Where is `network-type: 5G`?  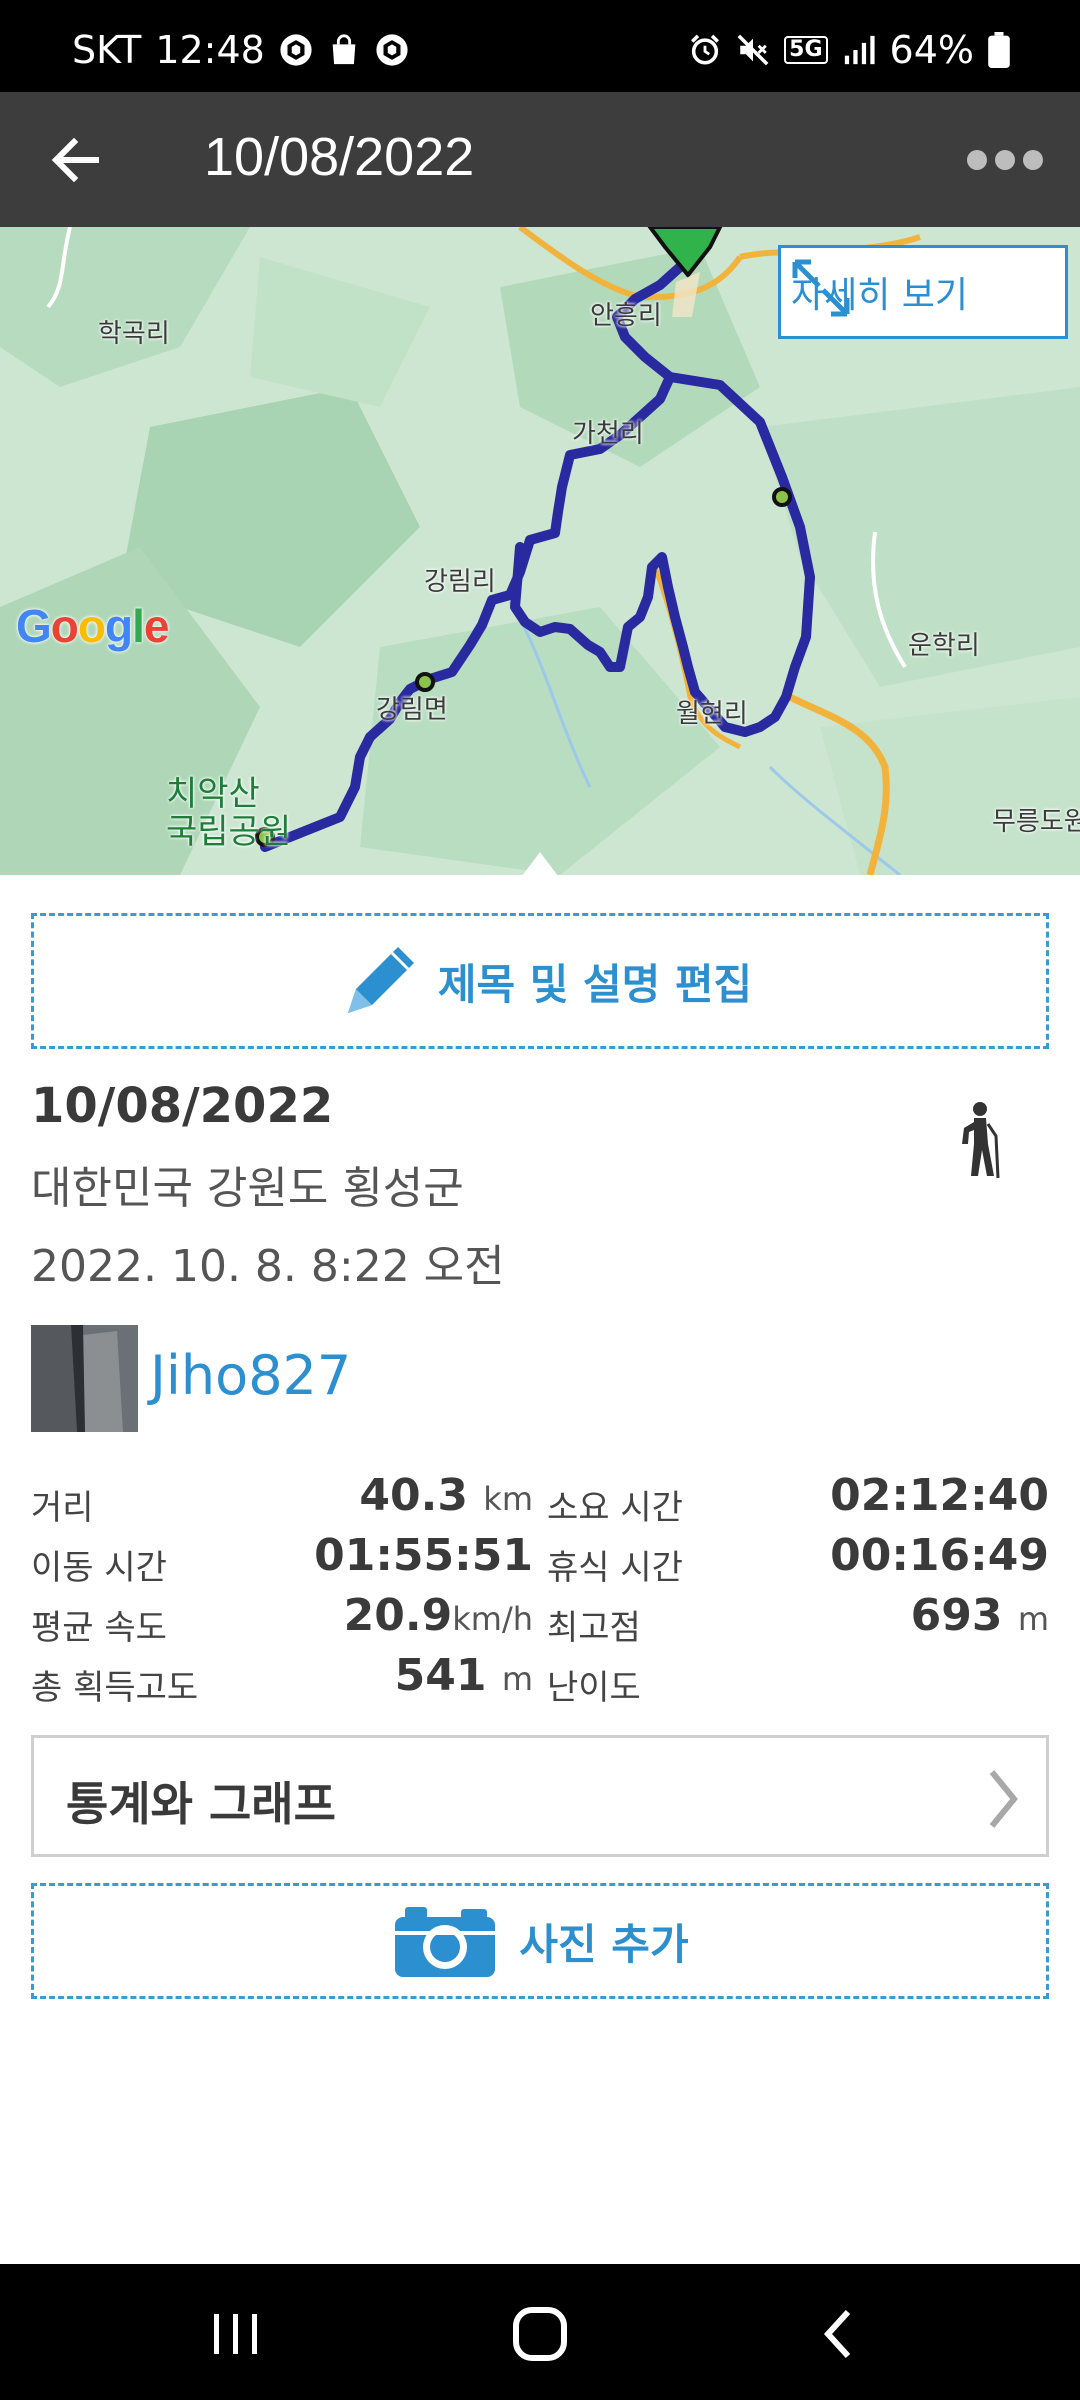
network-type: 5G is located at coordinates (806, 50).